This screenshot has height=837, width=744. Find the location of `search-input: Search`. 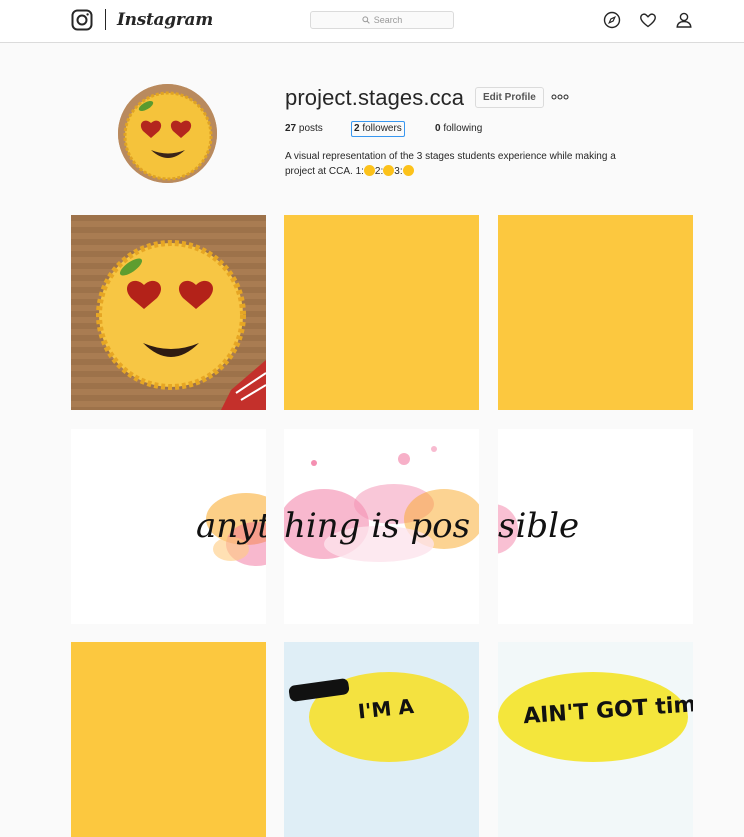

search-input: Search is located at coordinates (382, 20).